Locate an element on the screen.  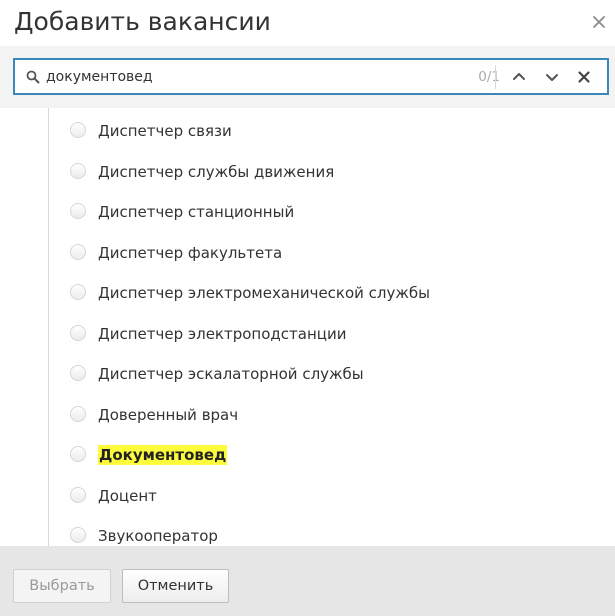
search-input is located at coordinates (246, 77).